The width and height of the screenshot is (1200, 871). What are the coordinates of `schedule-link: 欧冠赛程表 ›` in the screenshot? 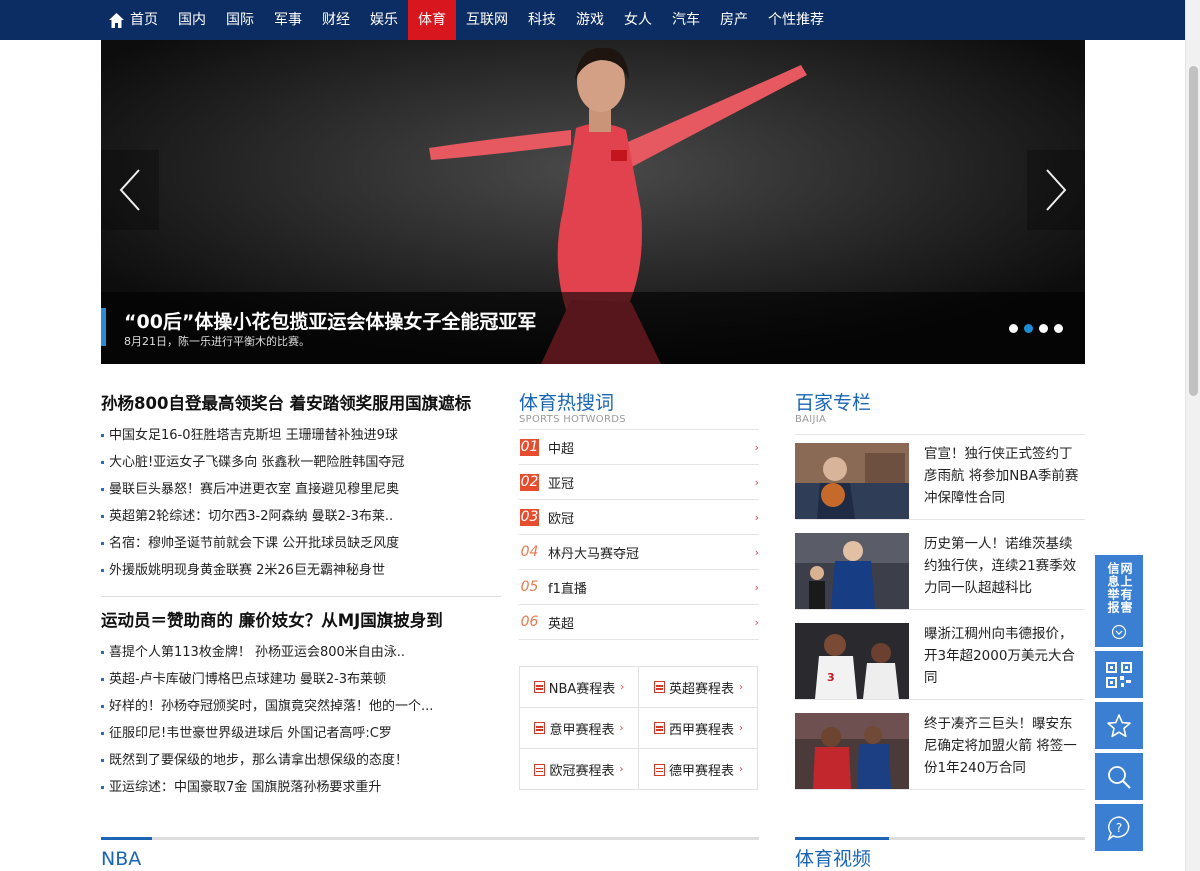 It's located at (579, 769).